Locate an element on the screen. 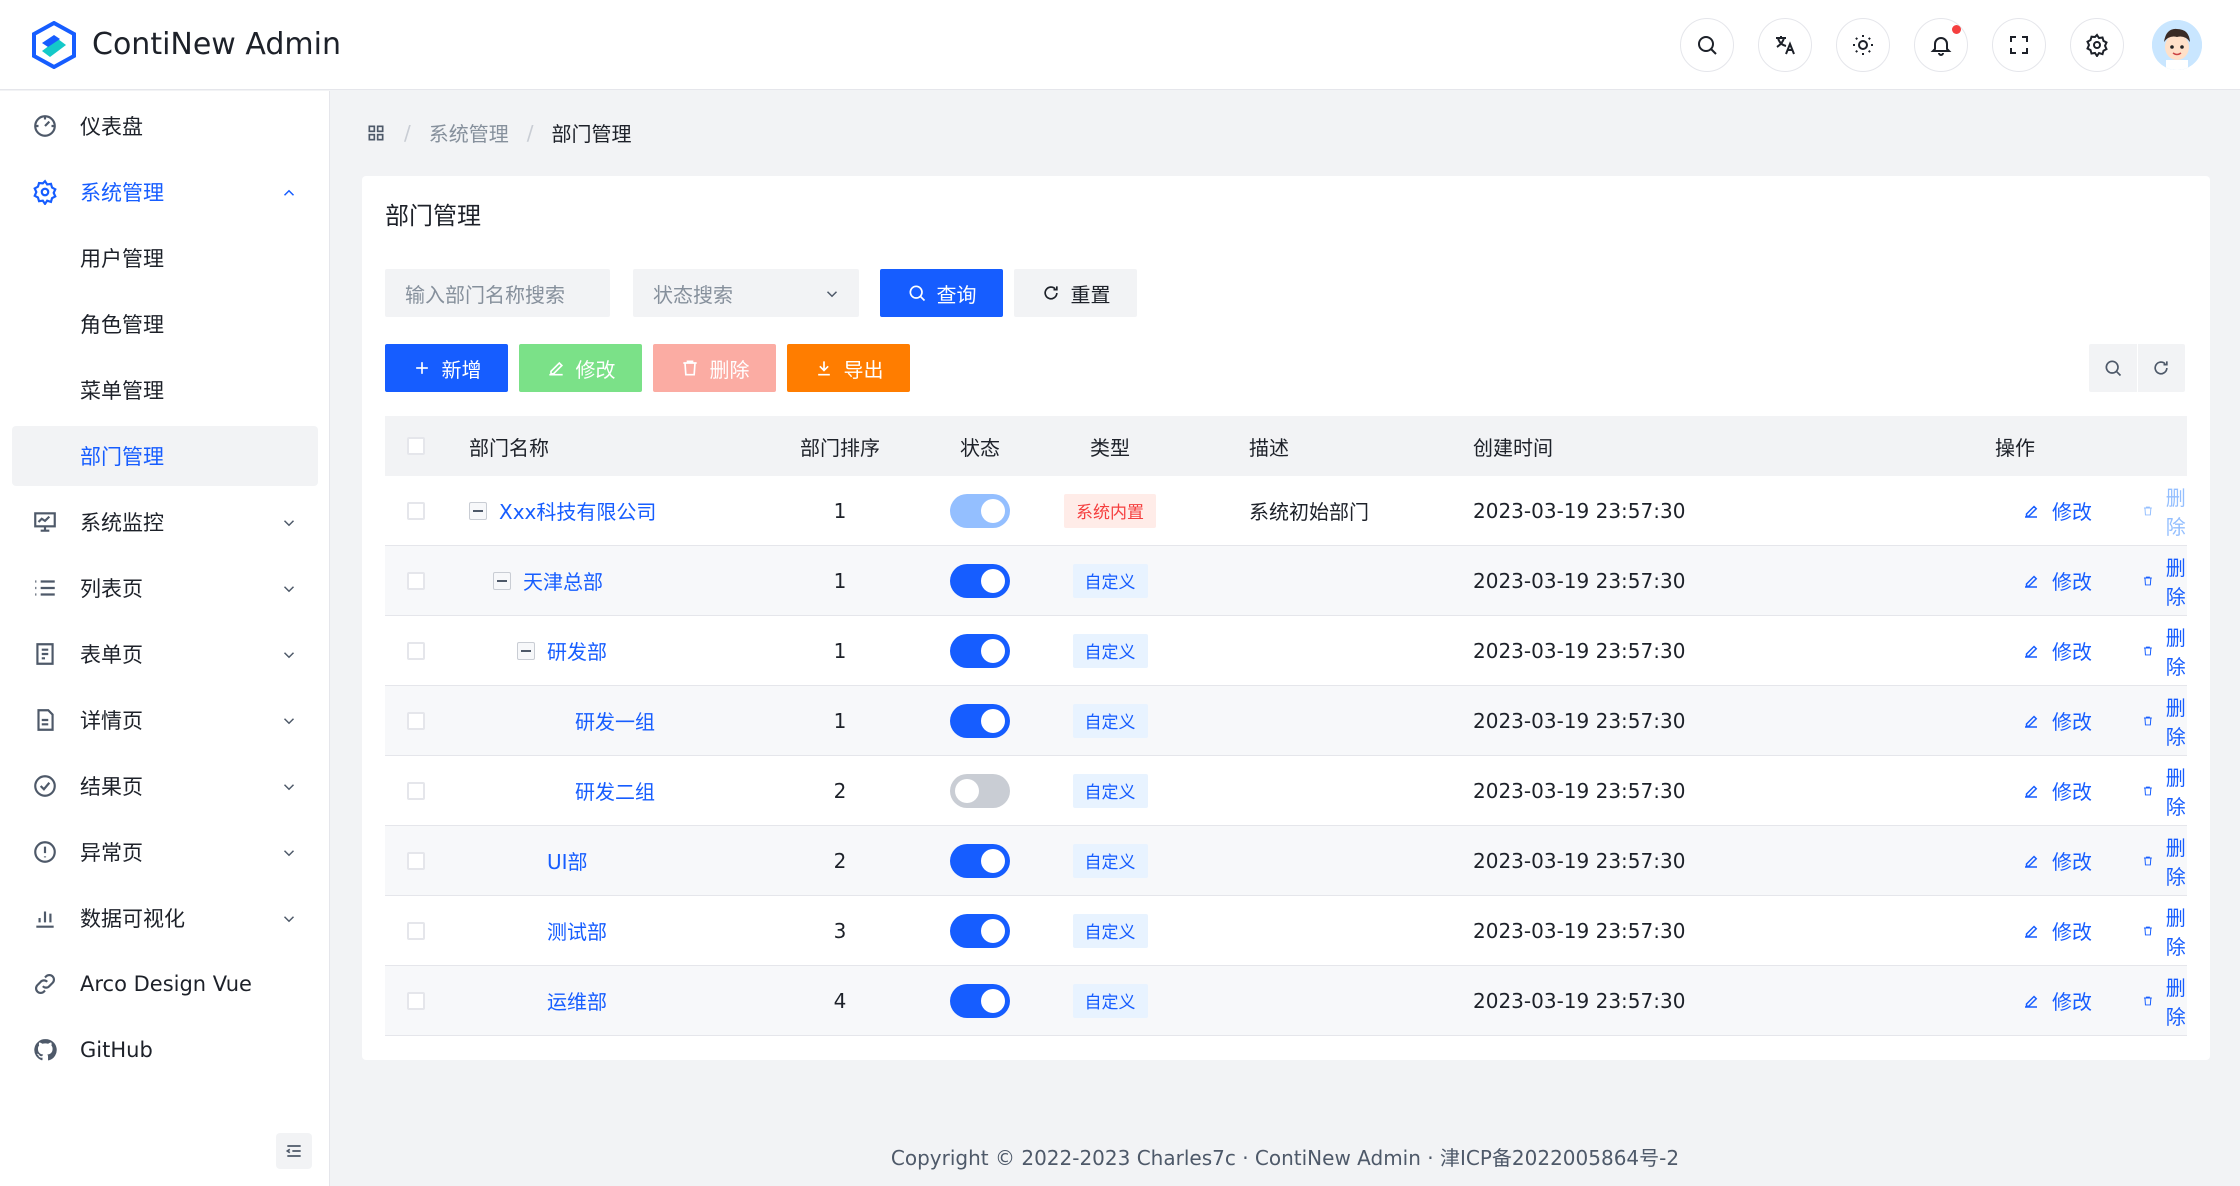 Image resolution: width=2240 pixels, height=1186 pixels. search-icon is located at coordinates (2113, 368).